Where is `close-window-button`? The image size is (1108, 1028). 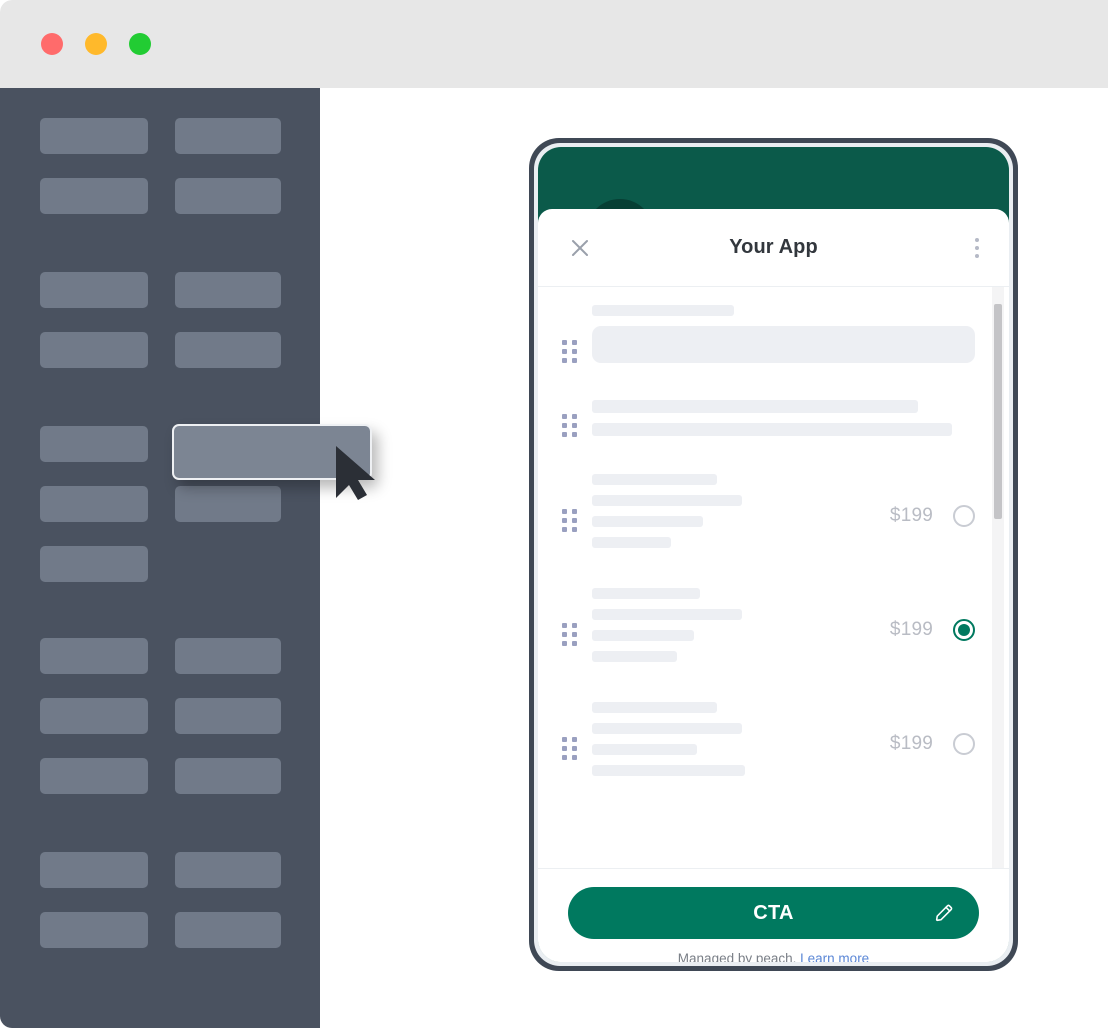
close-window-button is located at coordinates (52, 44).